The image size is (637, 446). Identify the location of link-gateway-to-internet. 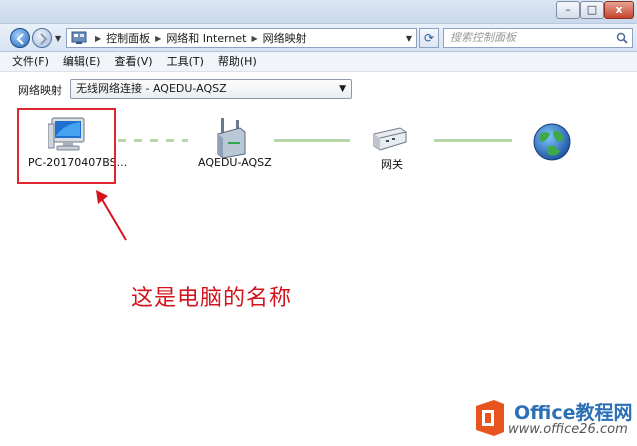
(473, 140).